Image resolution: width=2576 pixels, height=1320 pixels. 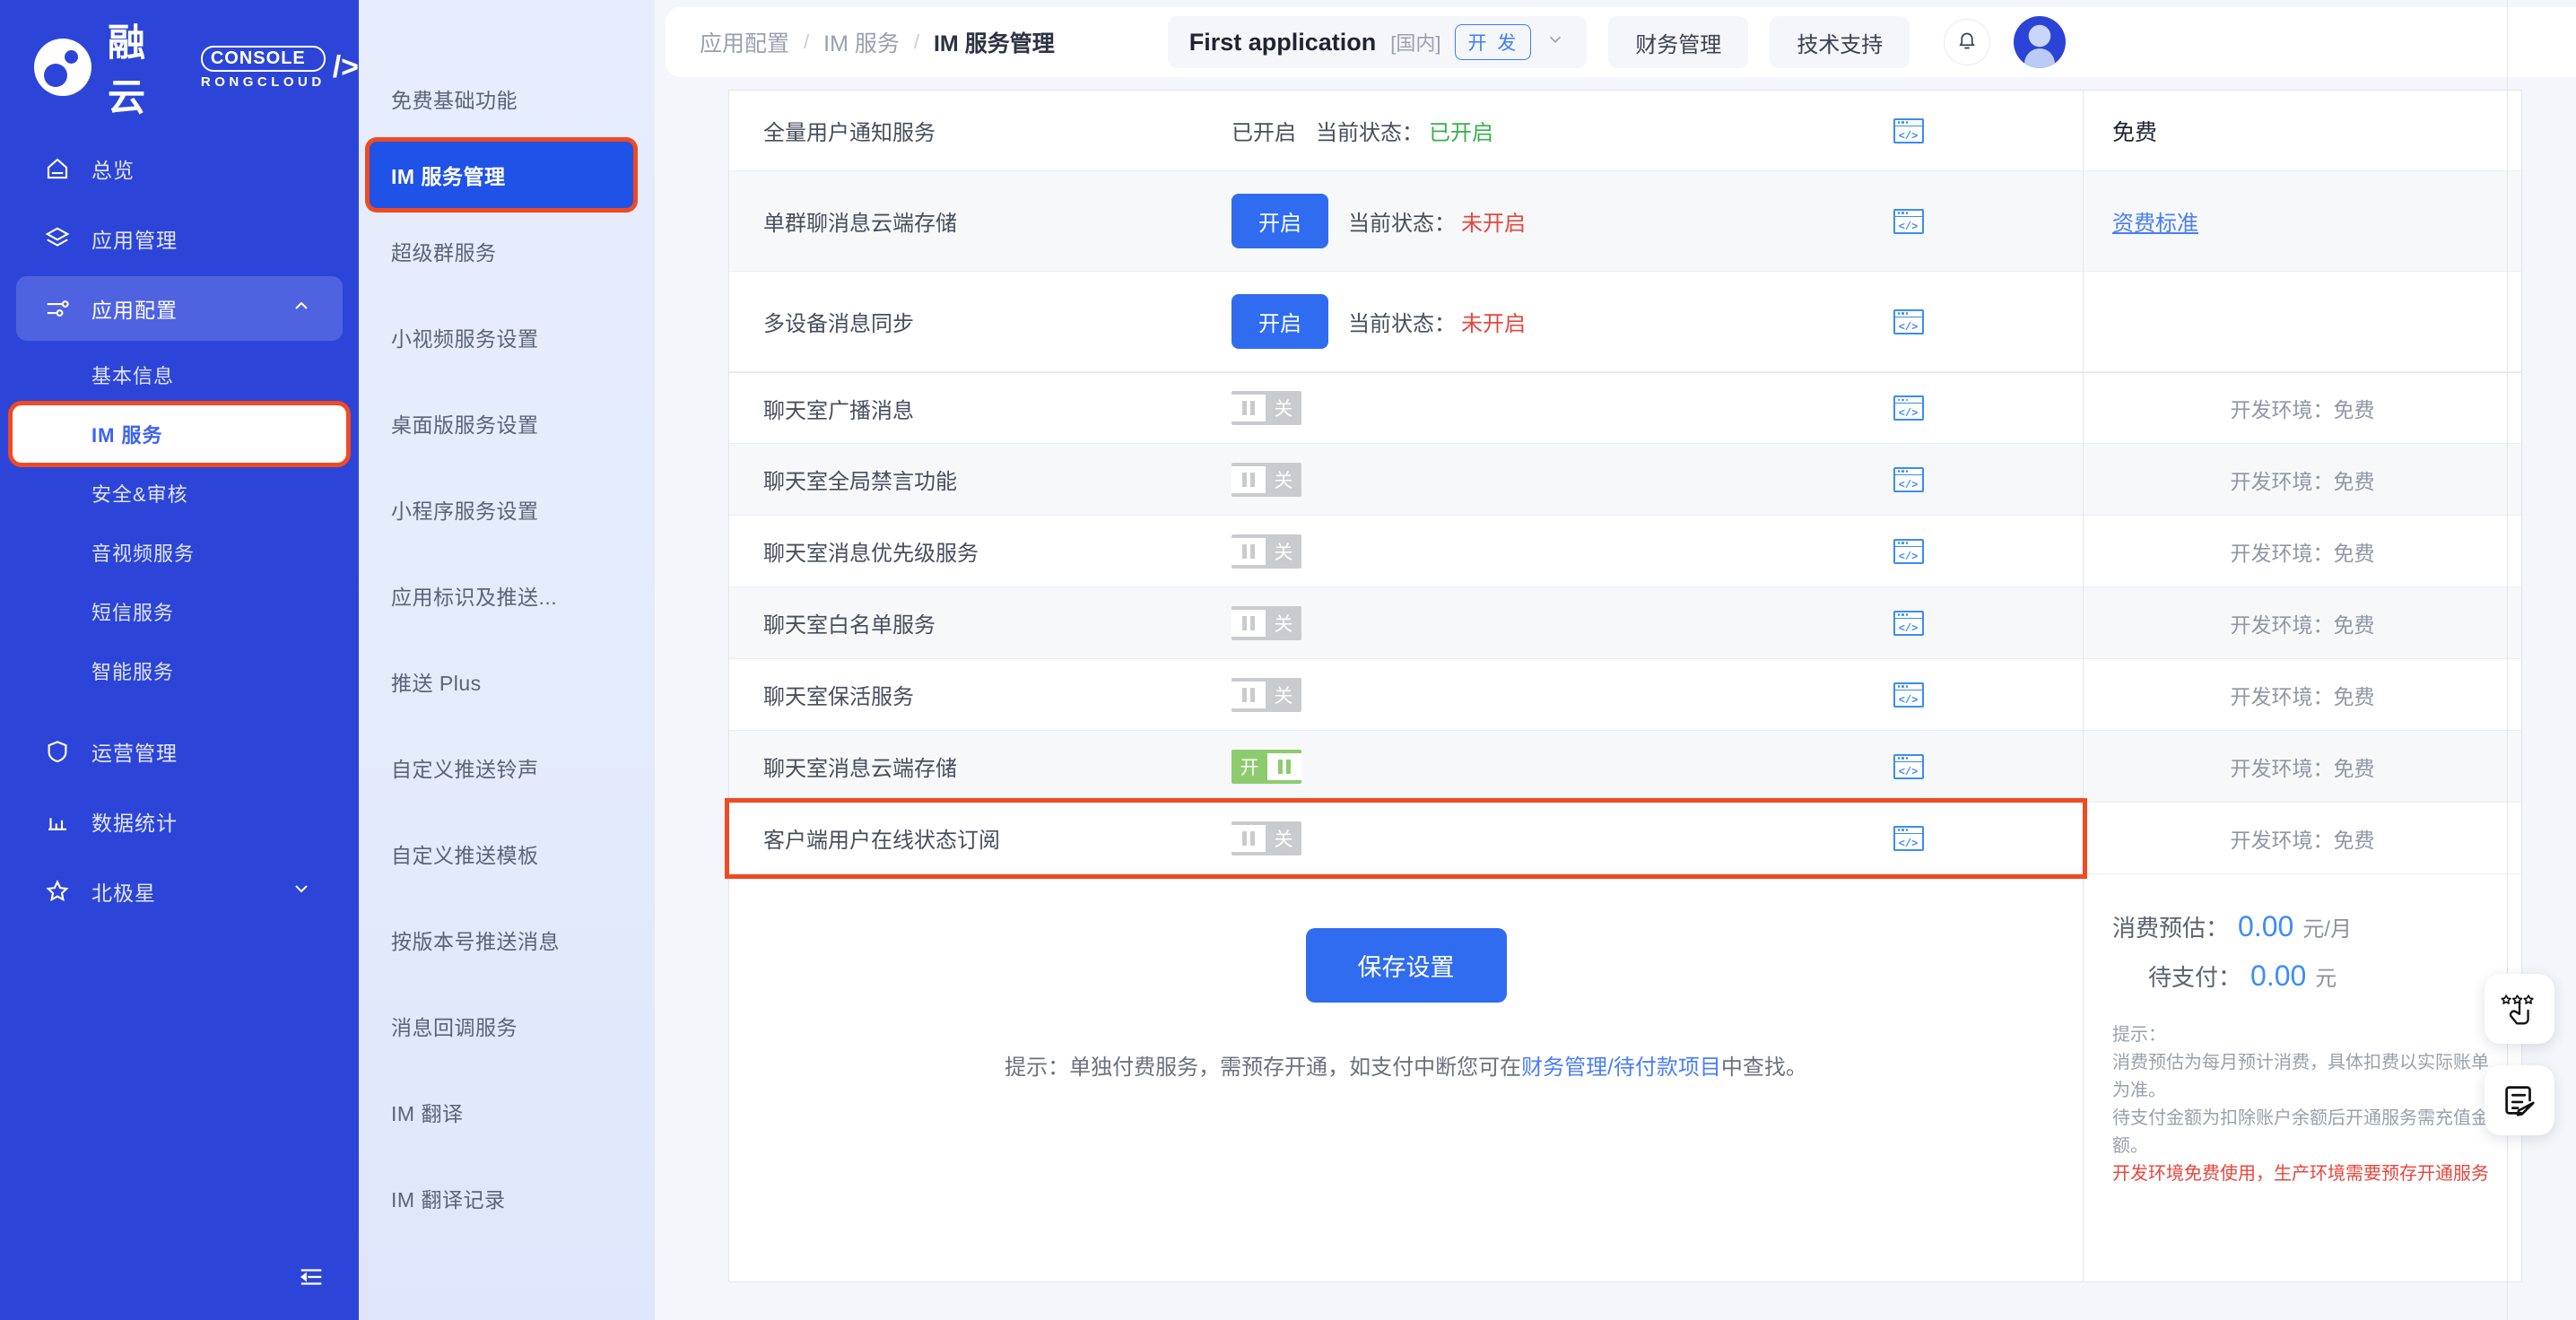 I want to click on submenu-label: 小视频服务设置, so click(x=465, y=339).